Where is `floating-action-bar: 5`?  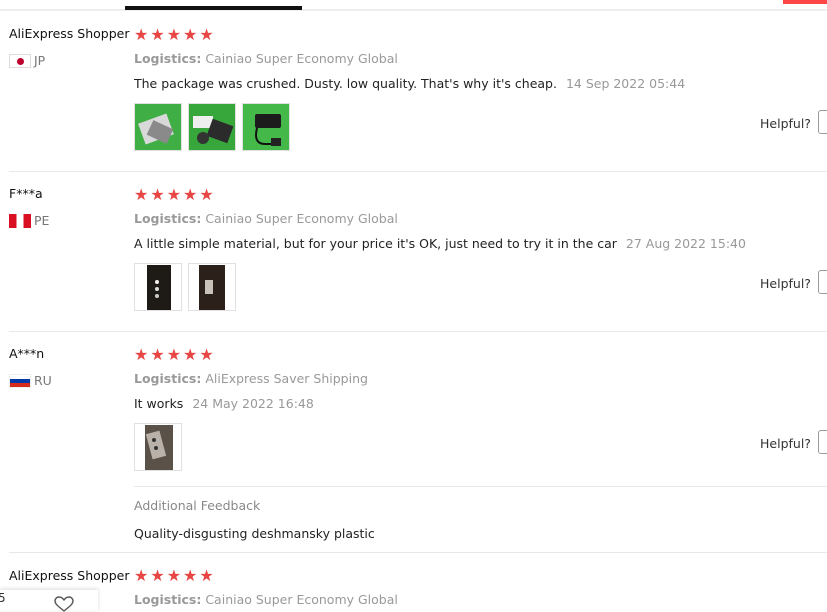
floating-action-bar: 5 is located at coordinates (49, 601).